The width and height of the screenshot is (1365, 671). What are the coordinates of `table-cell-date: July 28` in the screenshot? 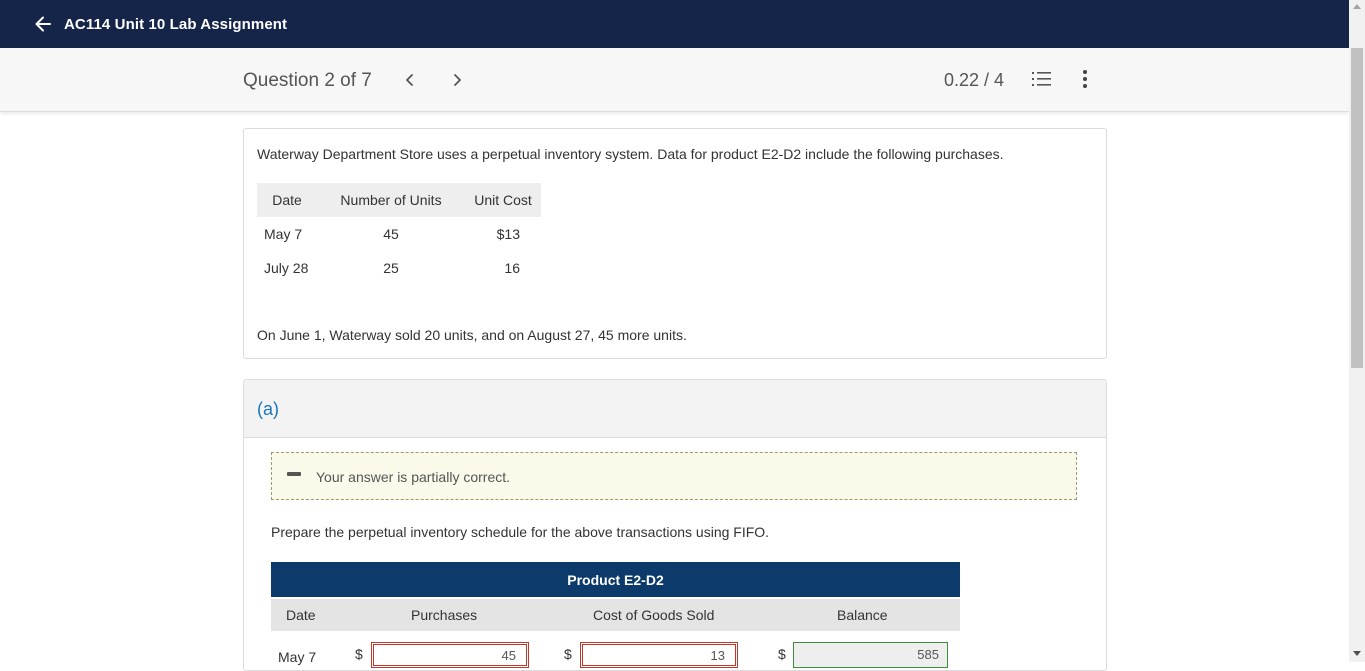 It's located at (286, 268).